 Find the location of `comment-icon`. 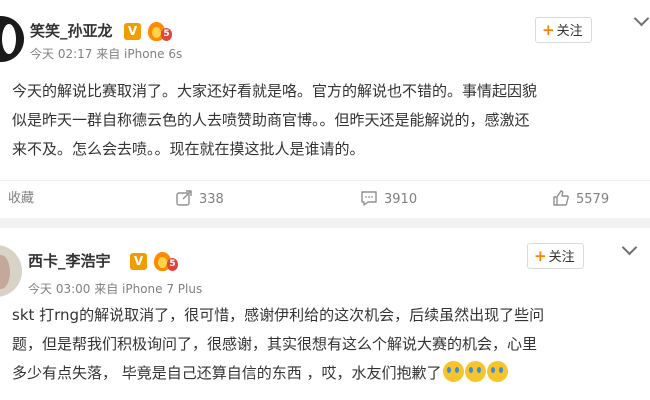

comment-icon is located at coordinates (369, 198).